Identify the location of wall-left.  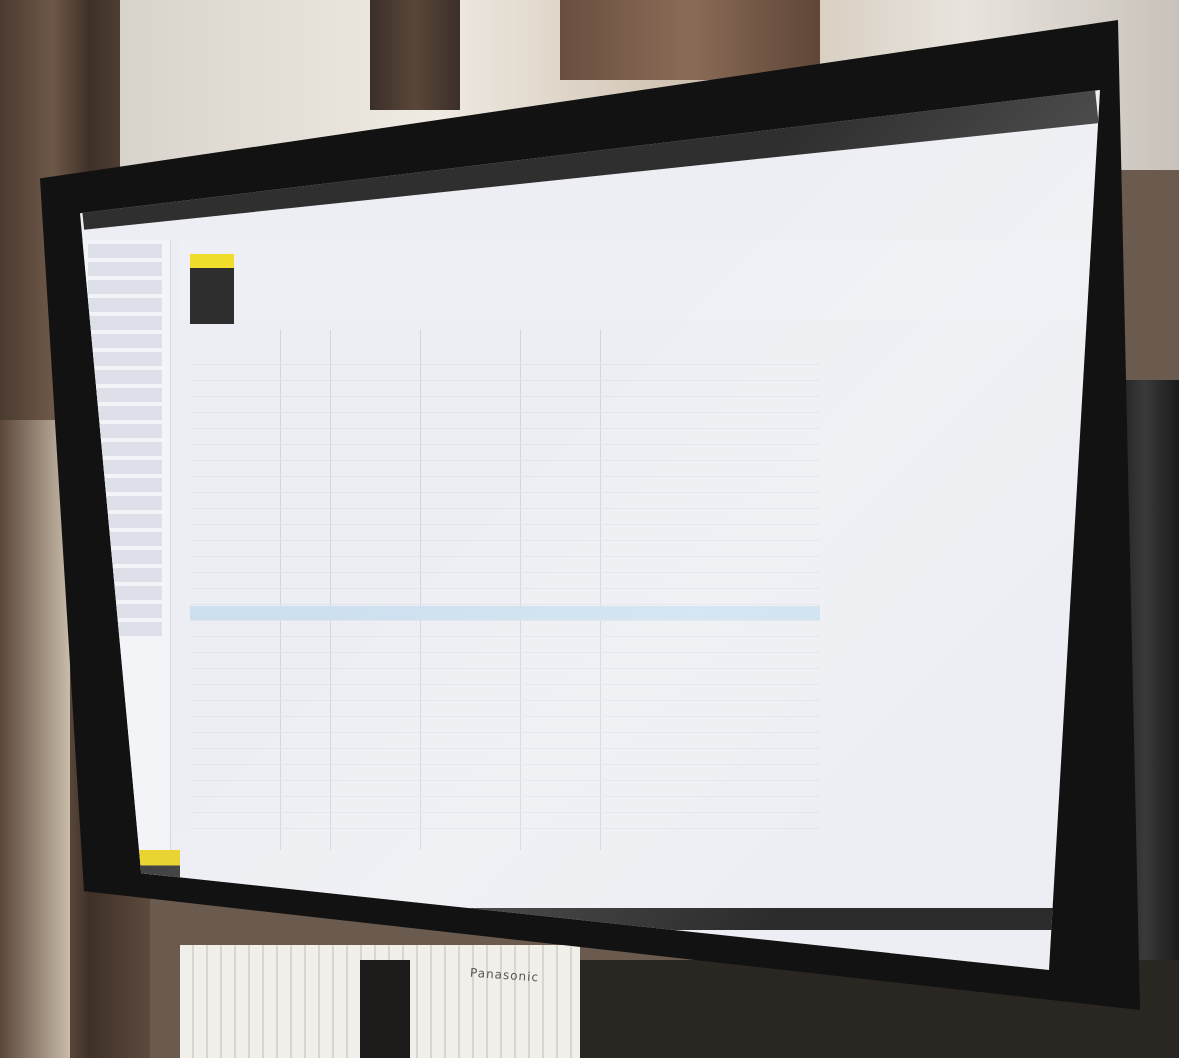
(35, 739).